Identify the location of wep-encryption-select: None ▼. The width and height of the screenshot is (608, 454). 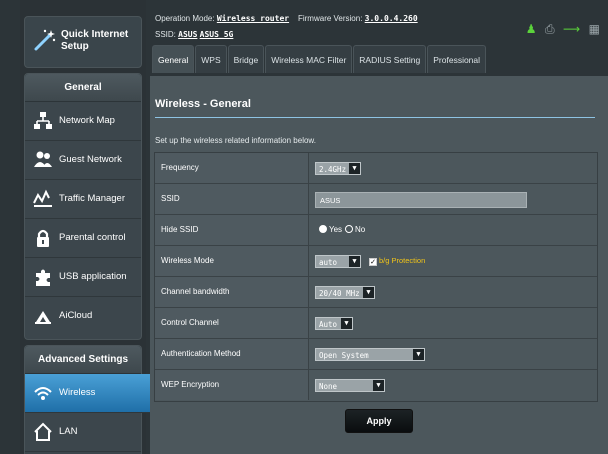
(350, 385).